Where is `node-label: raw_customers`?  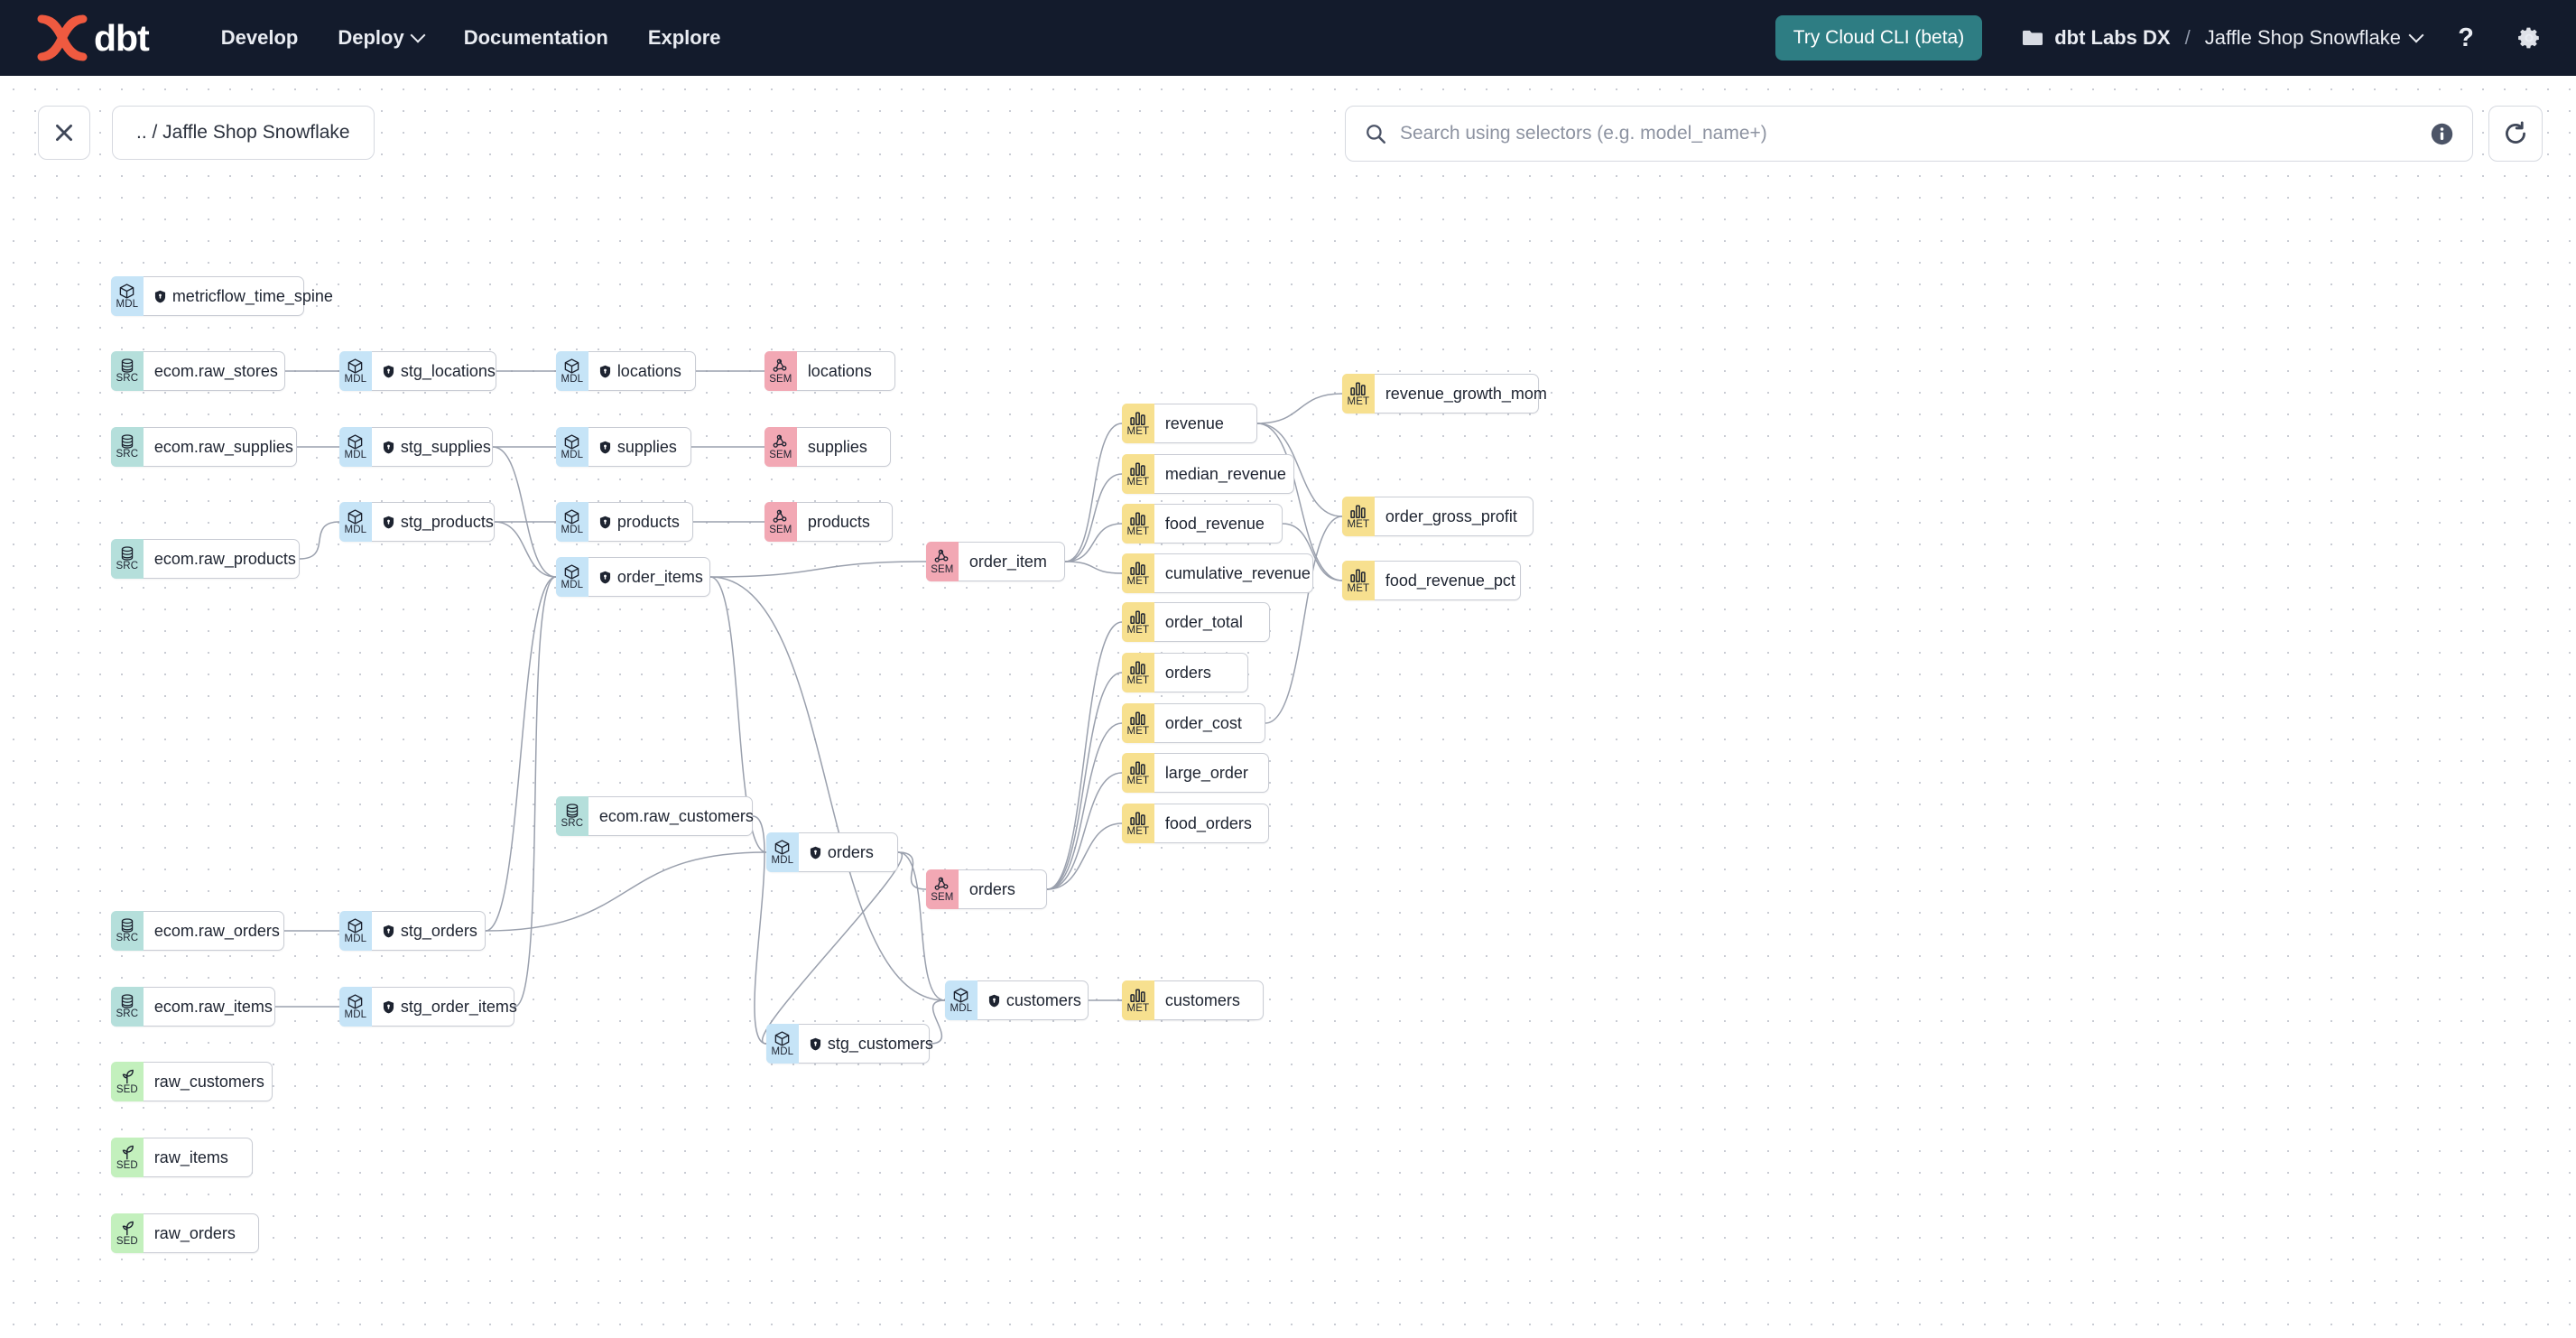
node-label: raw_customers is located at coordinates (208, 1081).